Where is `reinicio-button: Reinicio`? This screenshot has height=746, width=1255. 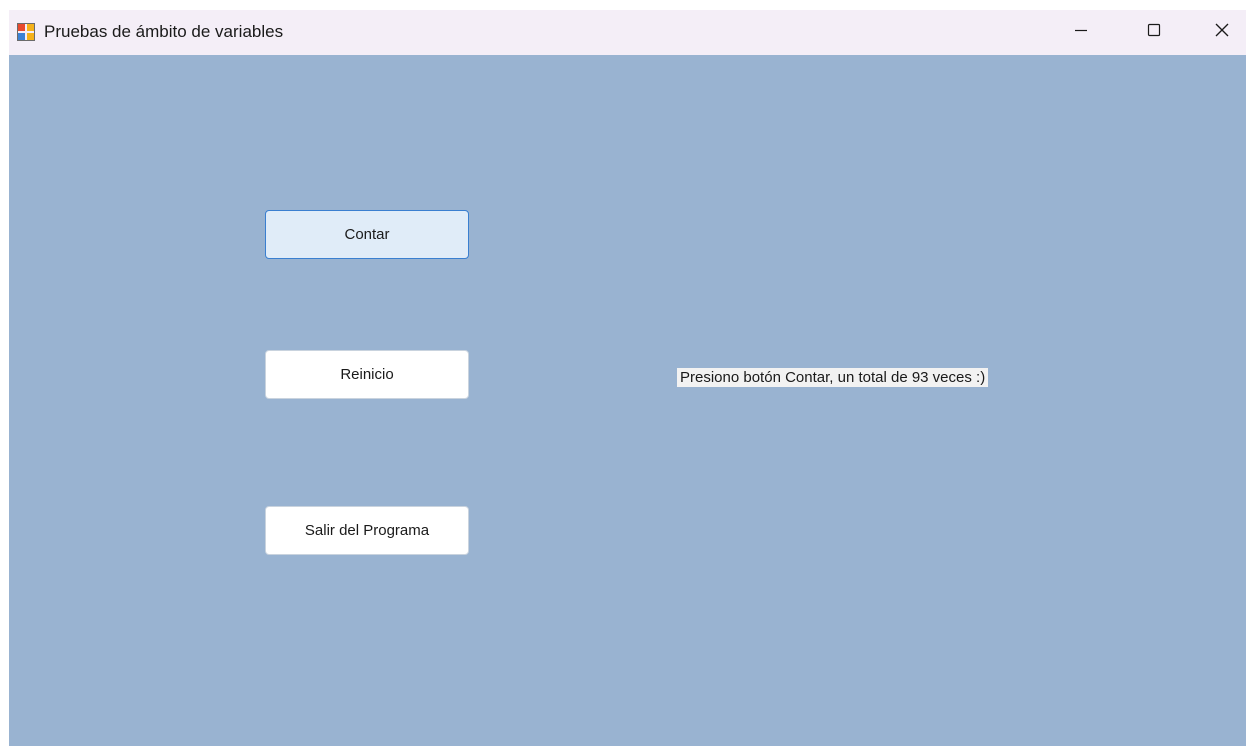 reinicio-button: Reinicio is located at coordinates (367, 374).